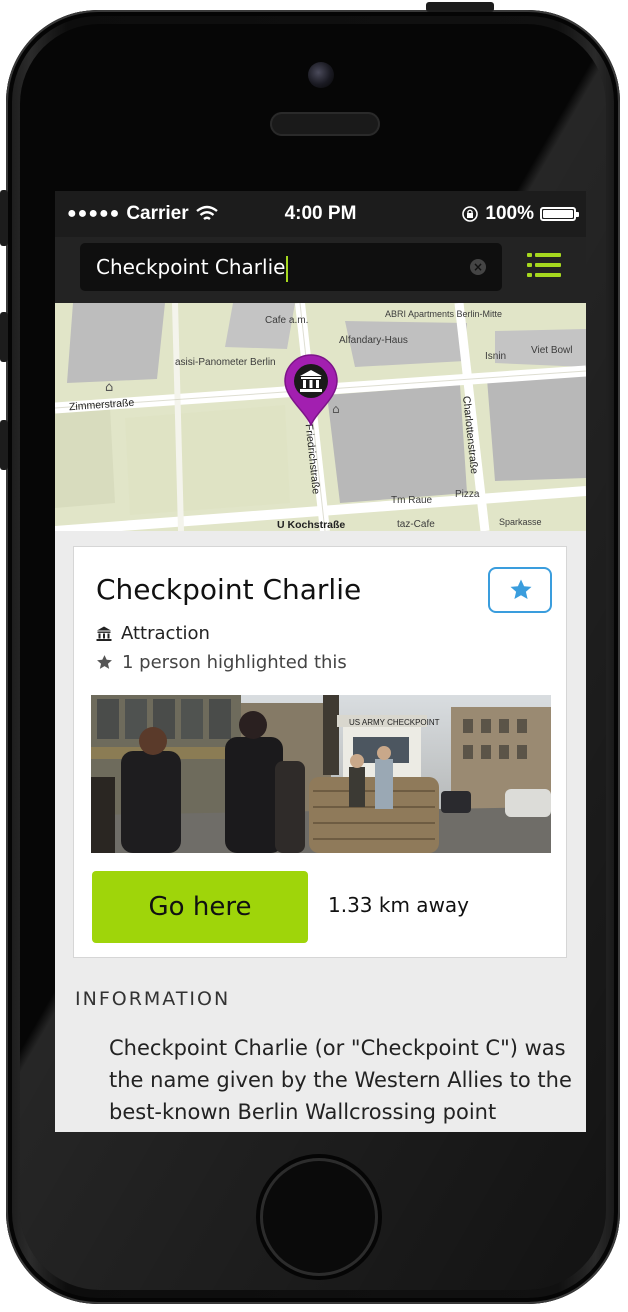  Describe the element at coordinates (399, 905) in the screenshot. I see `distance-label: 1.33 km away` at that location.